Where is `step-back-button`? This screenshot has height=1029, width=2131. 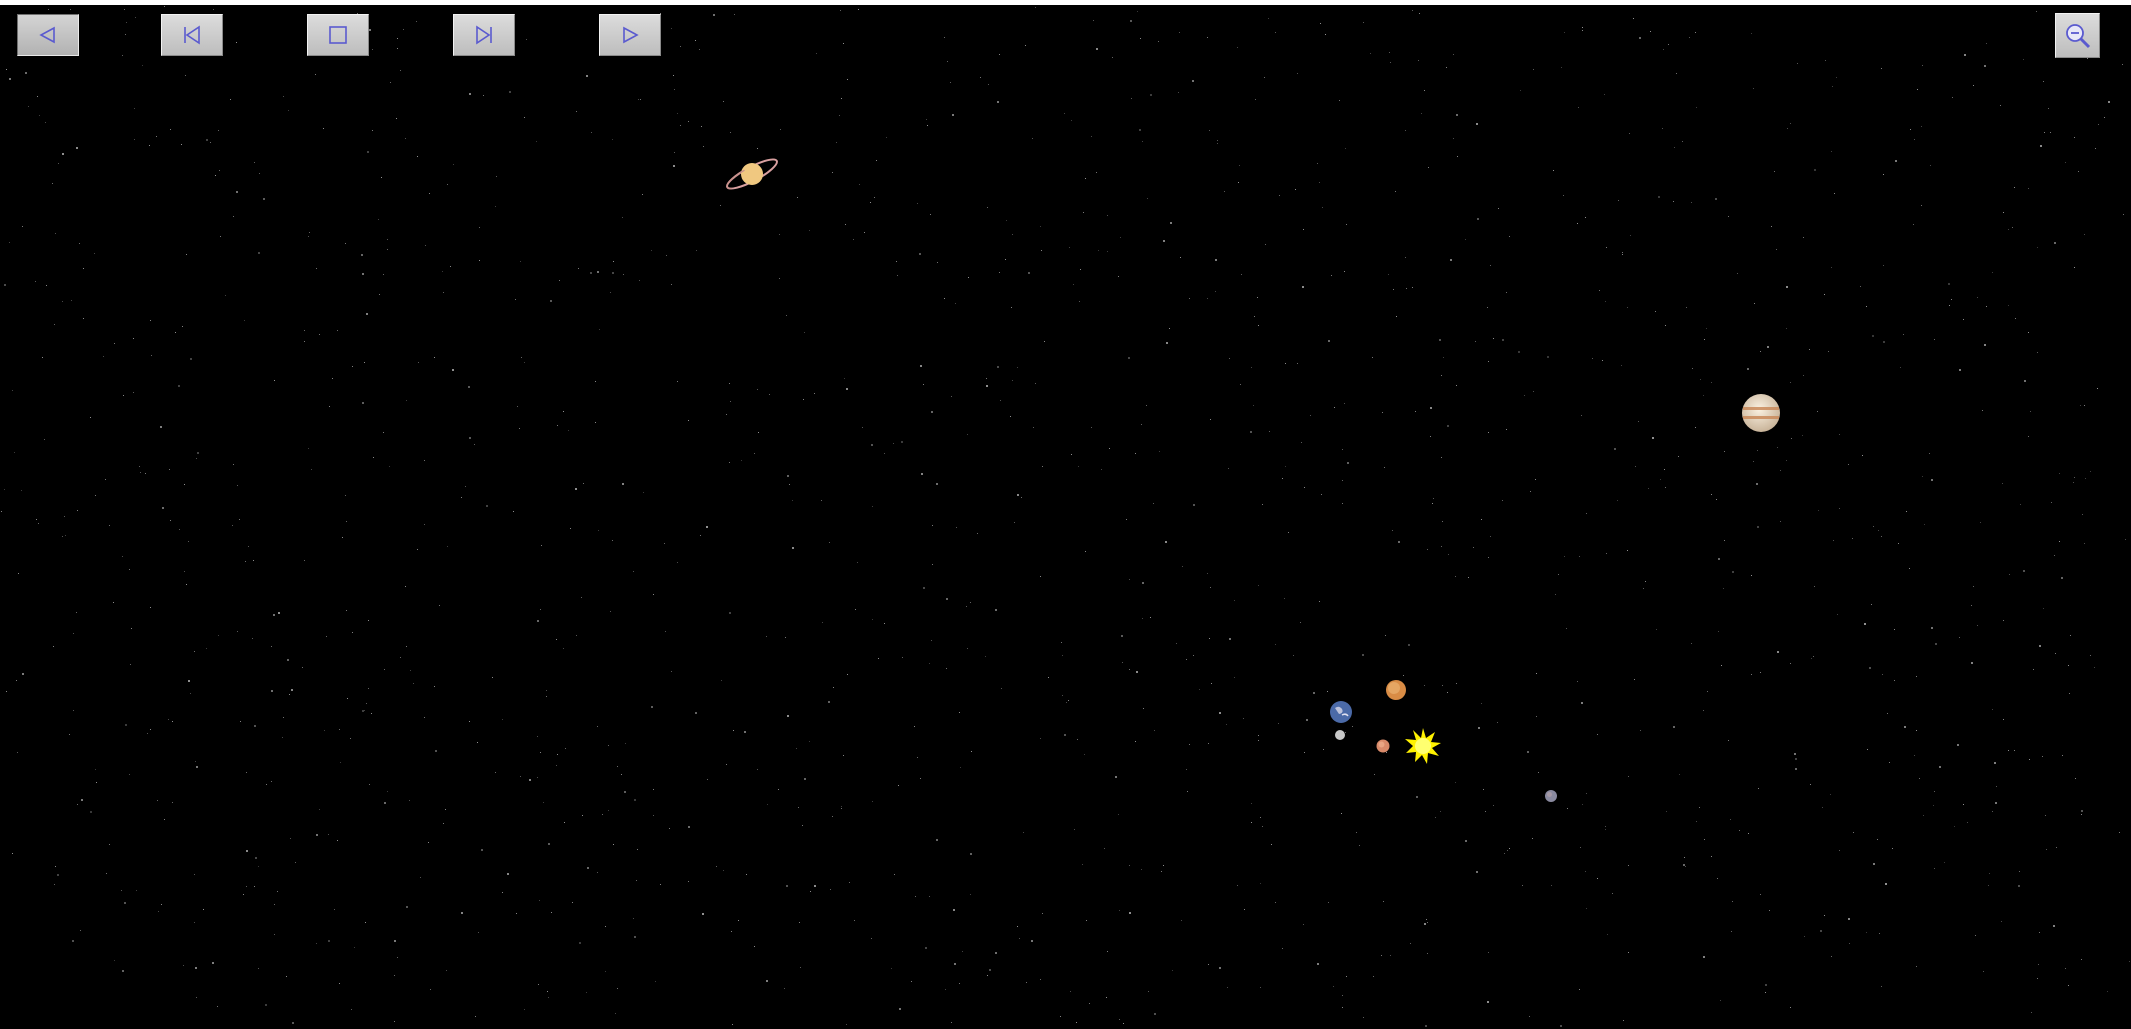 step-back-button is located at coordinates (48, 35).